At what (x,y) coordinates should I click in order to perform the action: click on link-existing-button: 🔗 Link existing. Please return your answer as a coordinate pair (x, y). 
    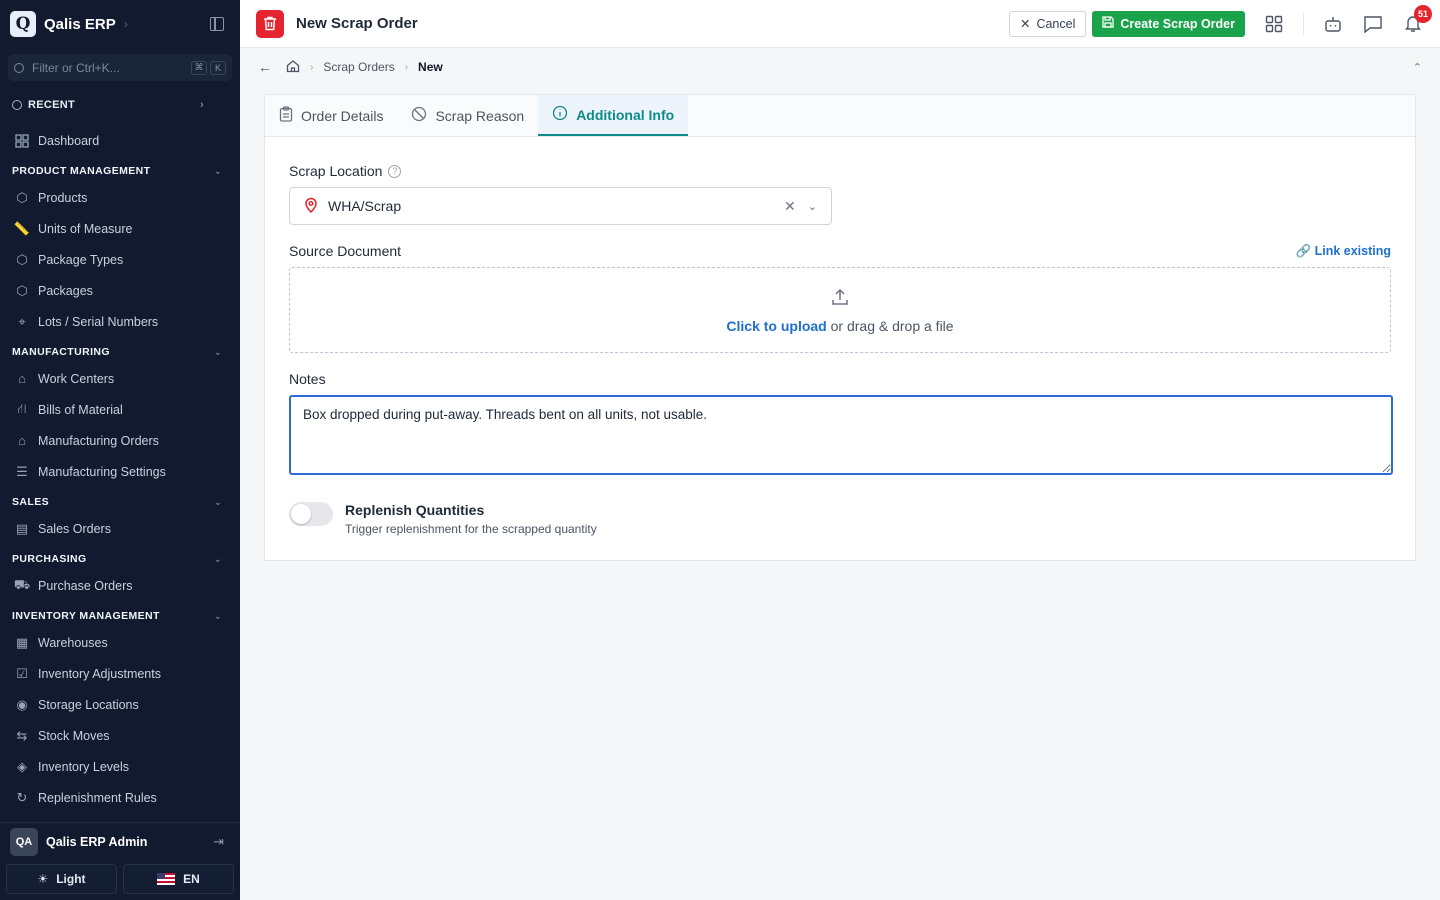
    Looking at the image, I should click on (1343, 251).